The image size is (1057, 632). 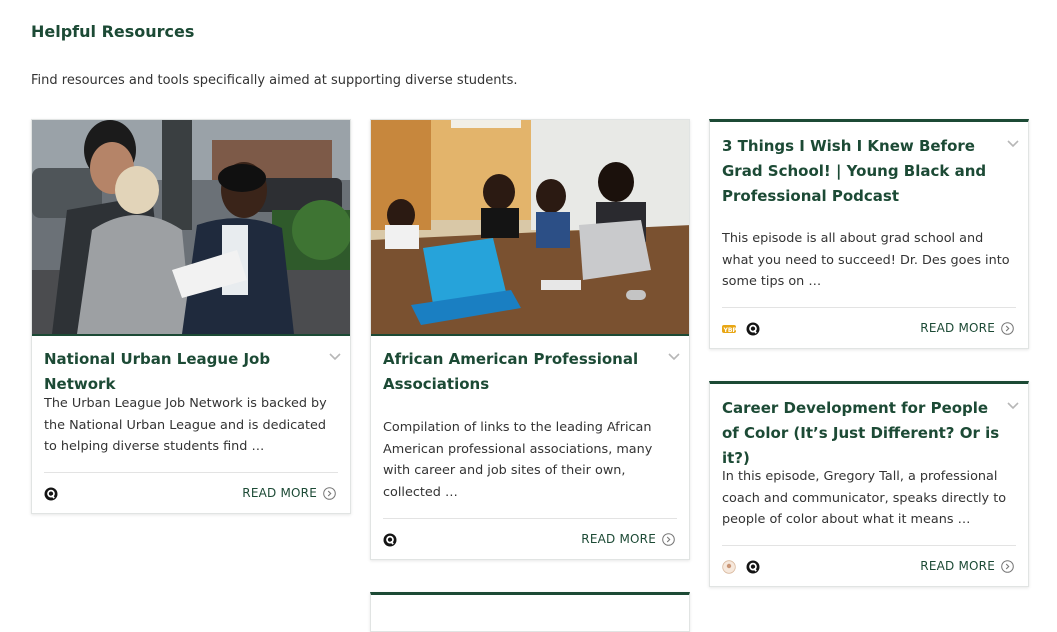 I want to click on resource-card, so click(x=530, y=612).